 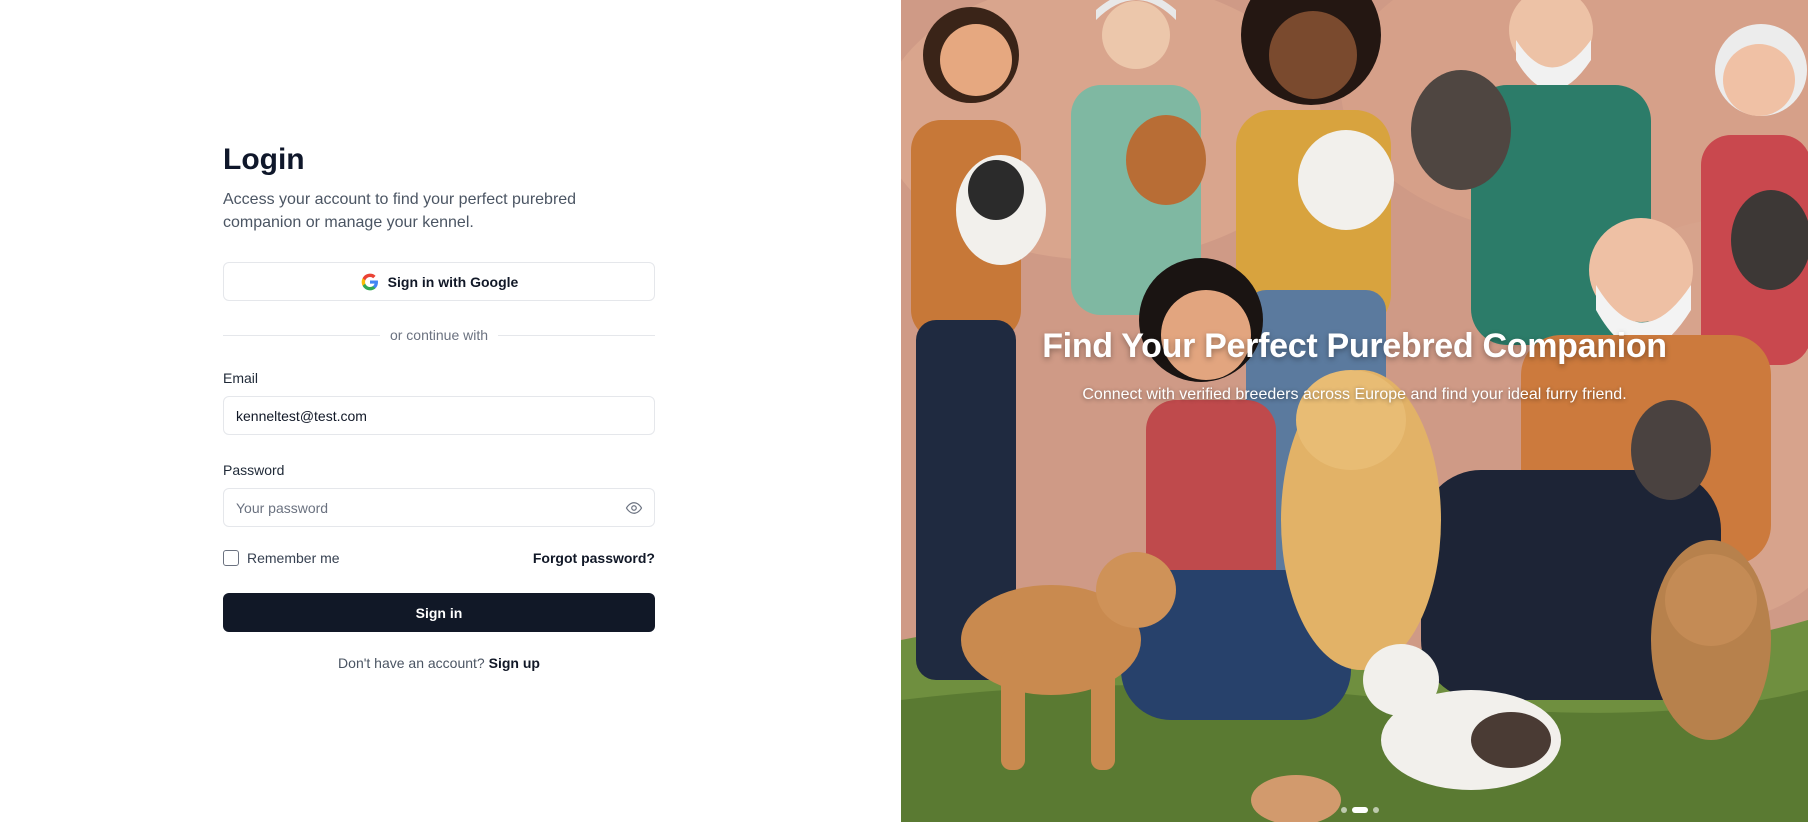 What do you see at coordinates (301, 415) in the screenshot?
I see `email-value: kenneltest@test.com` at bounding box center [301, 415].